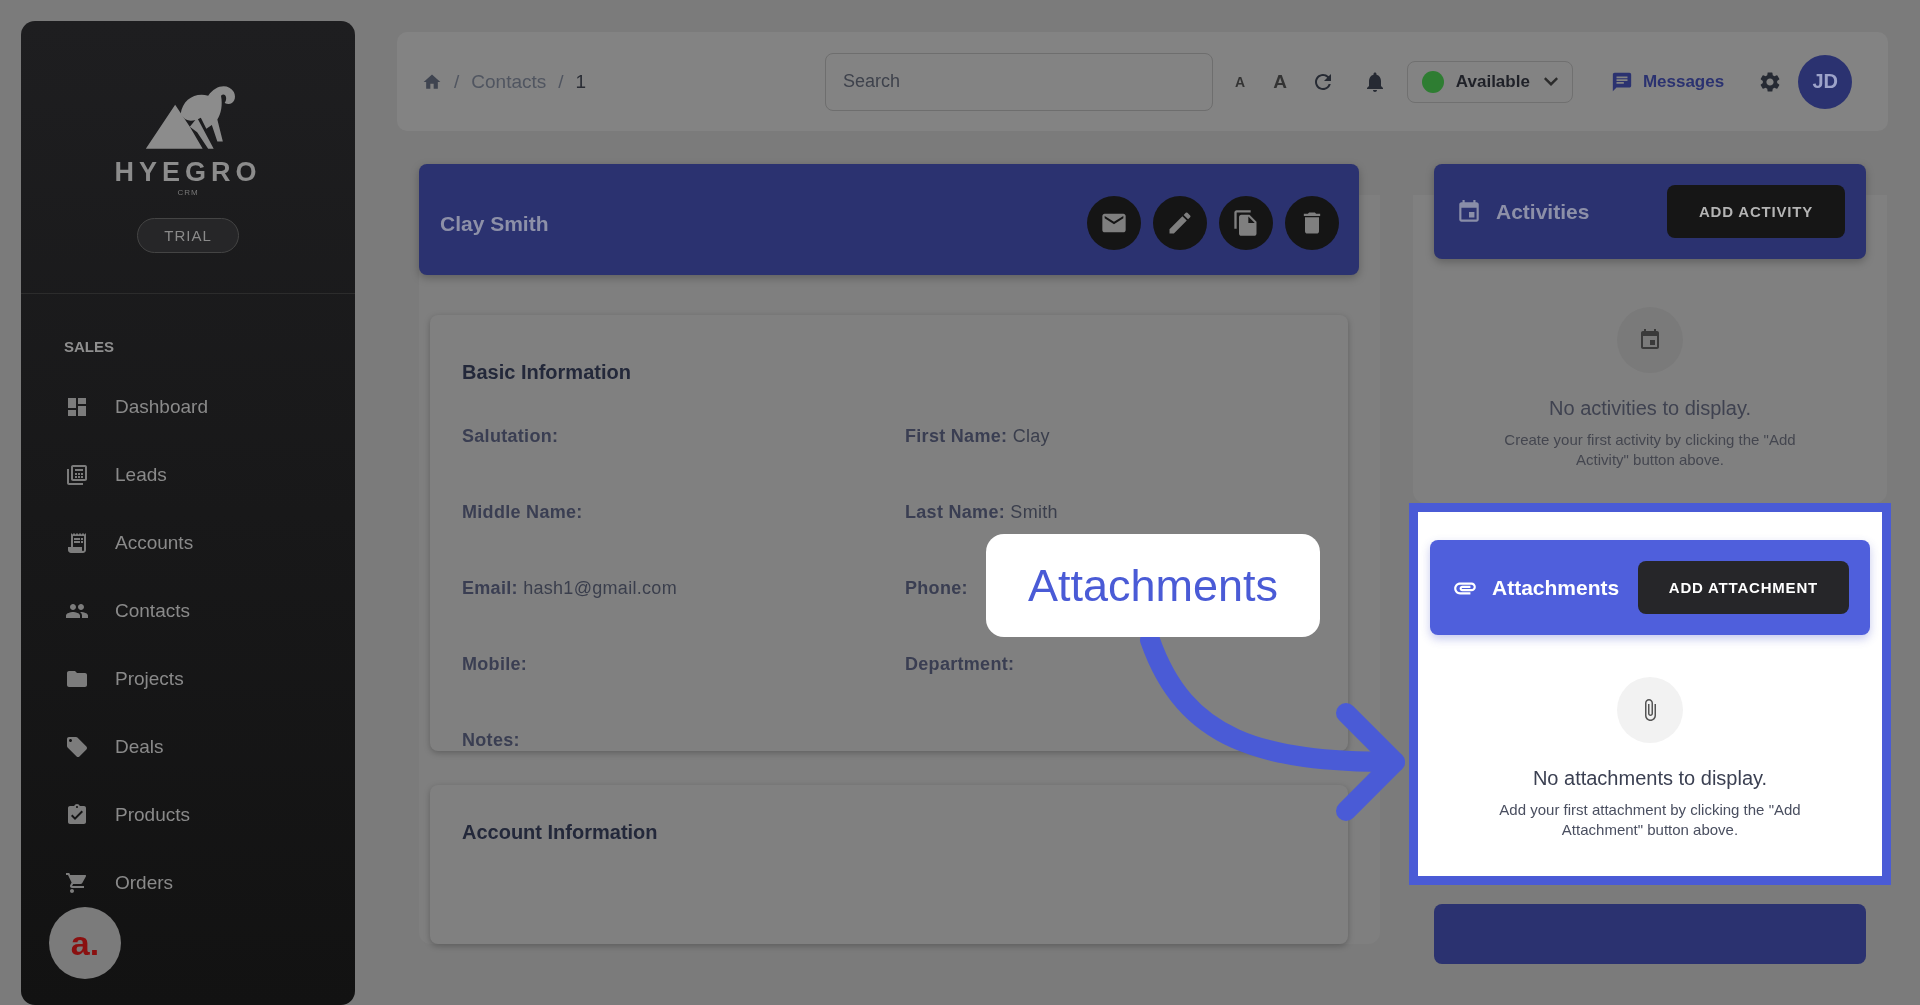 This screenshot has width=1920, height=1005. I want to click on sidebar-item: Leads, so click(188, 475).